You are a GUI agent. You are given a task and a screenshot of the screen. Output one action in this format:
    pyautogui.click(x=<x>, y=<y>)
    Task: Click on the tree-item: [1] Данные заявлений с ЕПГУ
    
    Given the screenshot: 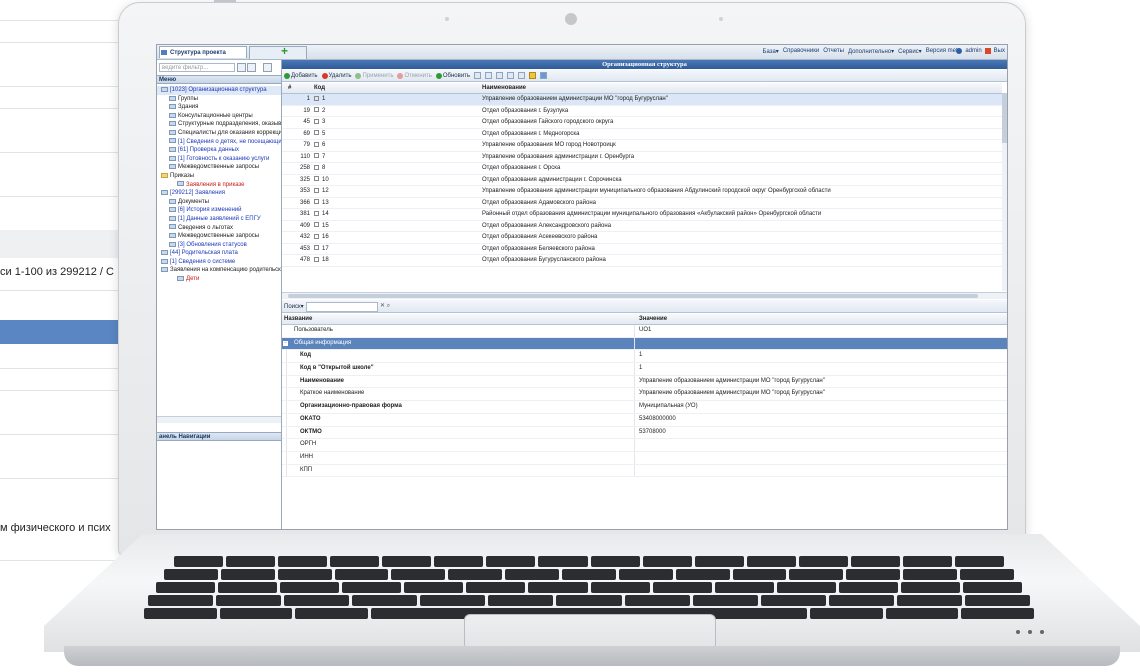 What is the action you would take?
    pyautogui.click(x=219, y=219)
    